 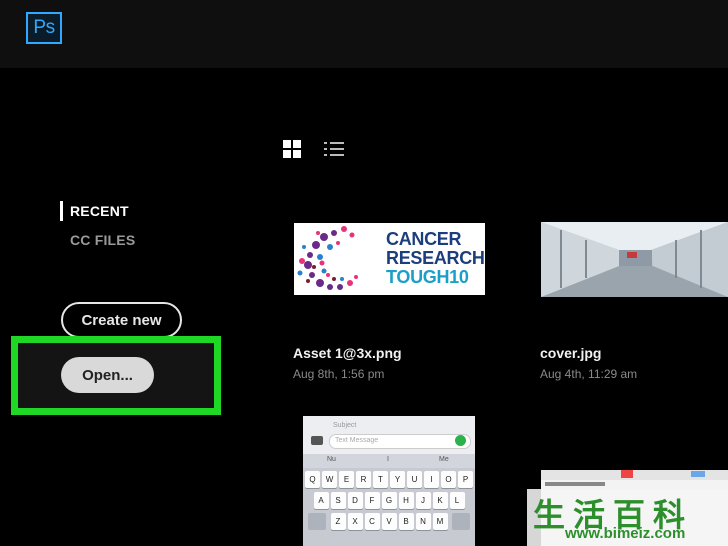 What do you see at coordinates (440, 500) in the screenshot?
I see `keyboard-key: K` at bounding box center [440, 500].